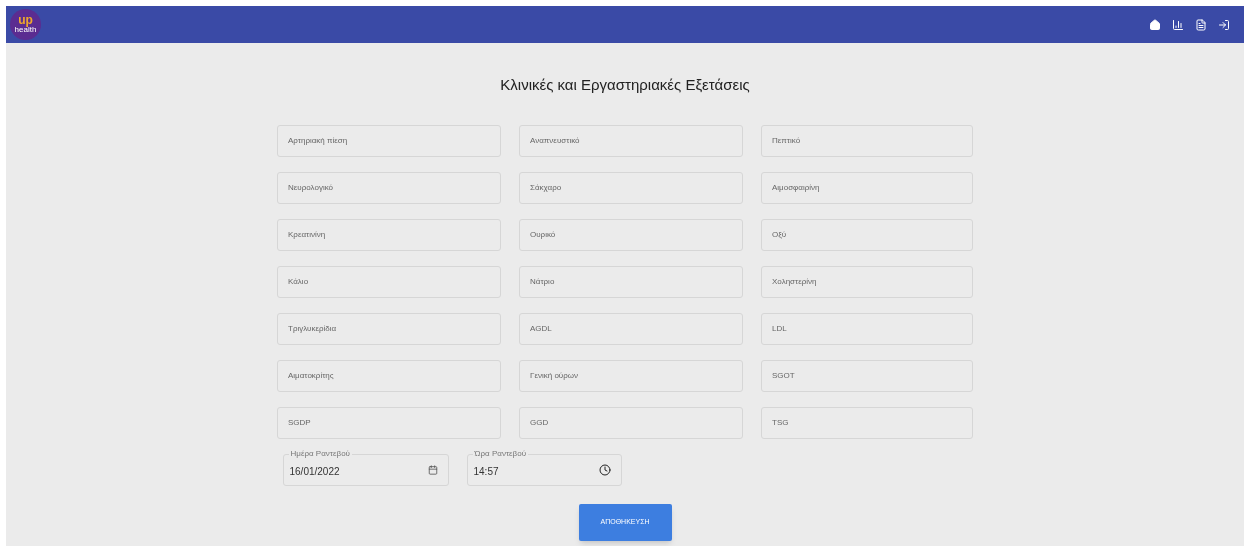 The image size is (1250, 546). Describe the element at coordinates (1155, 24) in the screenshot. I see `home-icon` at that location.